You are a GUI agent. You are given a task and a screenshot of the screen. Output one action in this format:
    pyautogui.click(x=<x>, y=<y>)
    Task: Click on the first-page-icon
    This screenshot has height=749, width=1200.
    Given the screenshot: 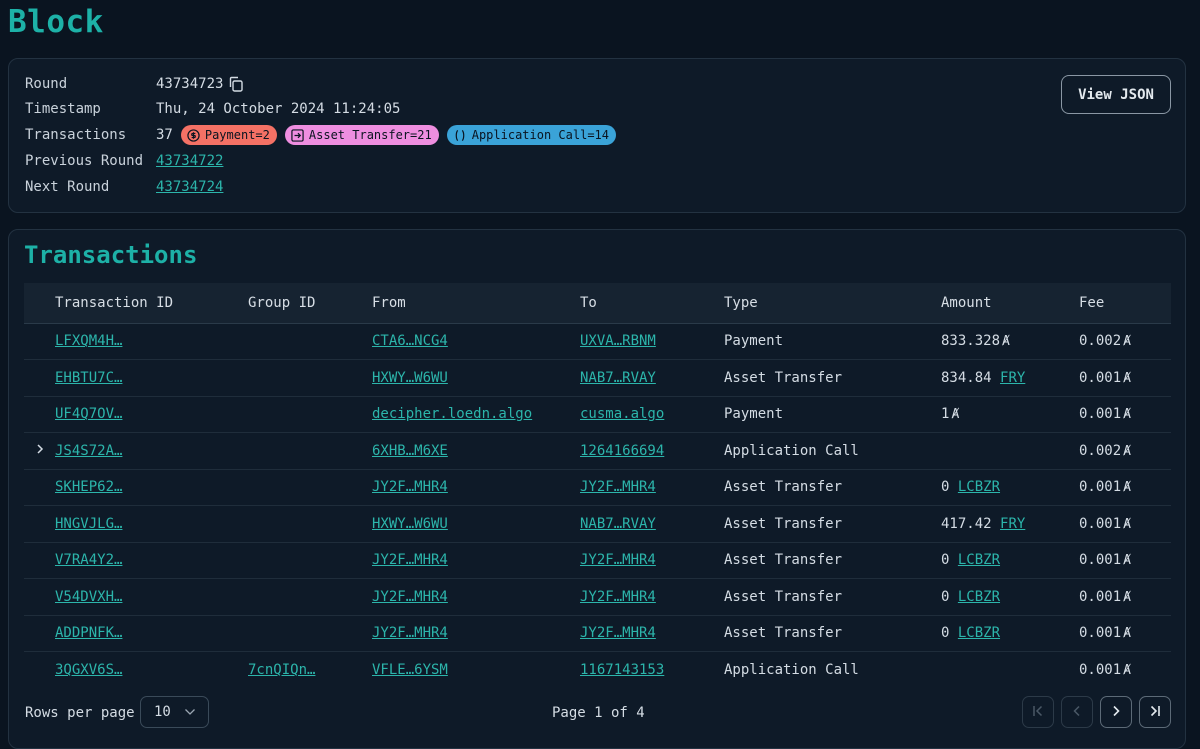 What is the action you would take?
    pyautogui.click(x=1038, y=712)
    